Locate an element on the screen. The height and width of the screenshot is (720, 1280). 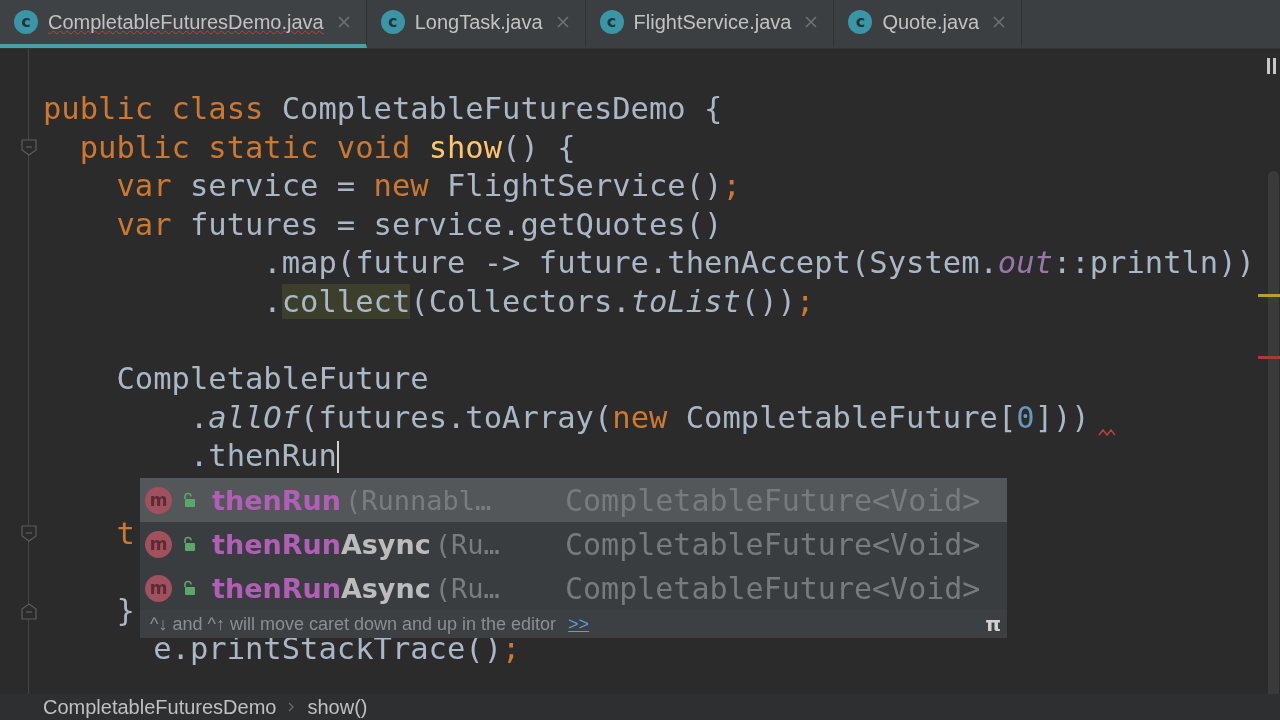
code-line: var service = new FlightService(); is located at coordinates (428, 186).